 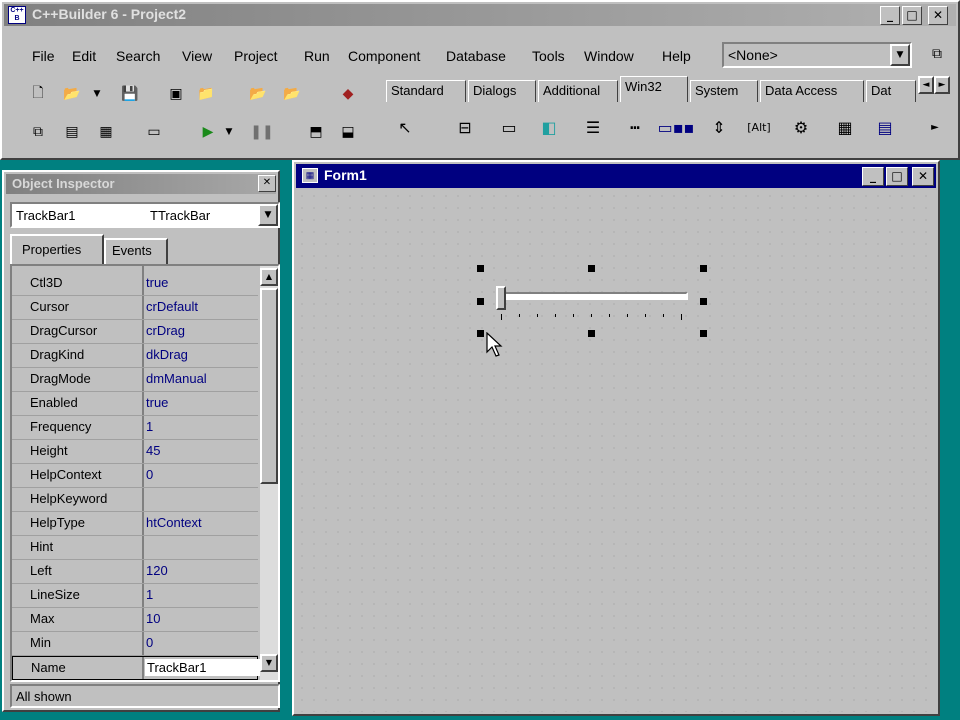 I want to click on object-selector-combo: TrackBar1 TTrackBar ▼, so click(x=145, y=215).